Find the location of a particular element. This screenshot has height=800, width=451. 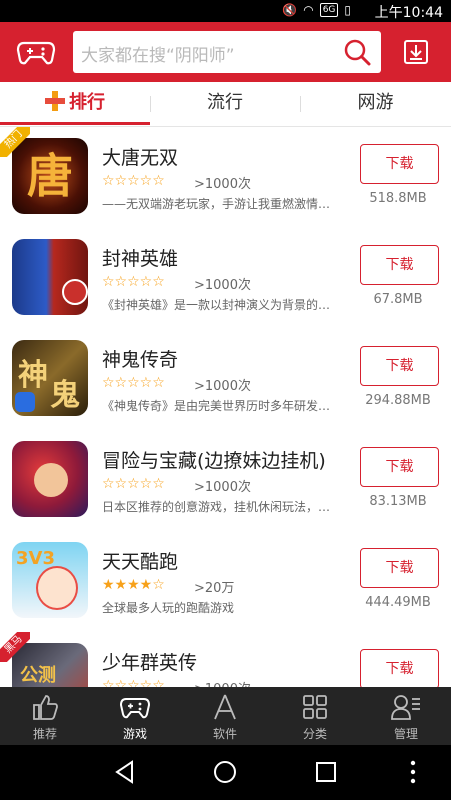

tab-popular: 流行 is located at coordinates (225, 103).